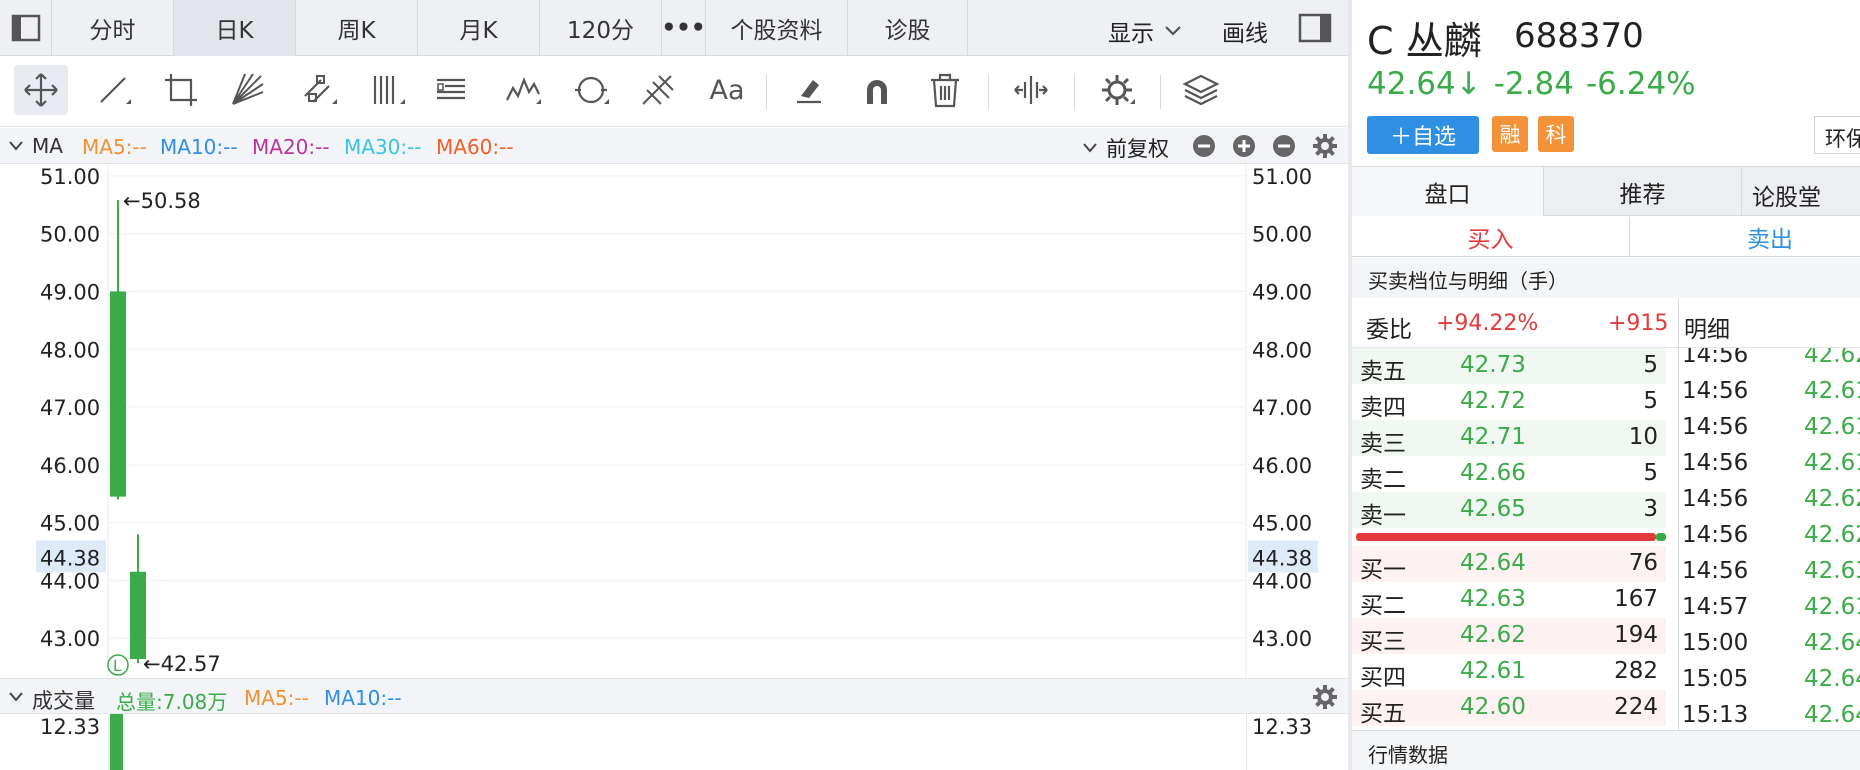  I want to click on adjust-dropdown: 前复权, so click(1125, 148).